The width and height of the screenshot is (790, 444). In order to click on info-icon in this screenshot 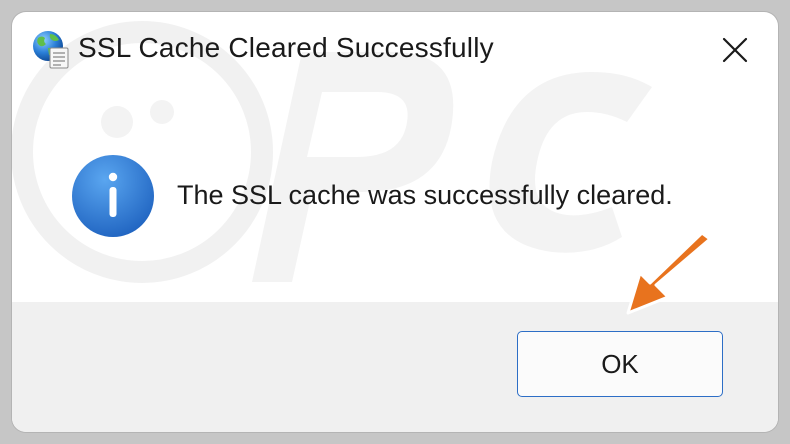, I will do `click(113, 196)`.